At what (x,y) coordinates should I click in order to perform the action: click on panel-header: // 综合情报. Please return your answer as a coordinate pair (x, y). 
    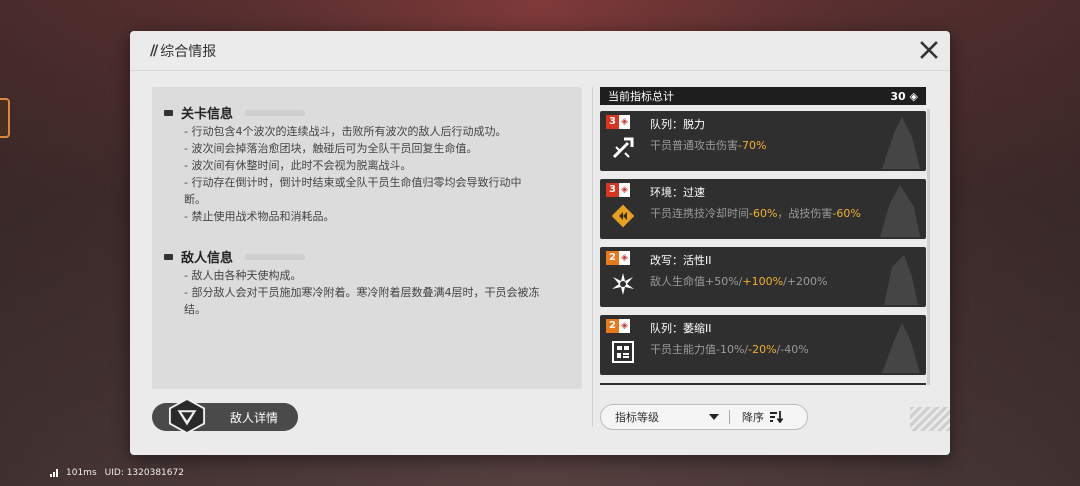
    Looking at the image, I should click on (540, 51).